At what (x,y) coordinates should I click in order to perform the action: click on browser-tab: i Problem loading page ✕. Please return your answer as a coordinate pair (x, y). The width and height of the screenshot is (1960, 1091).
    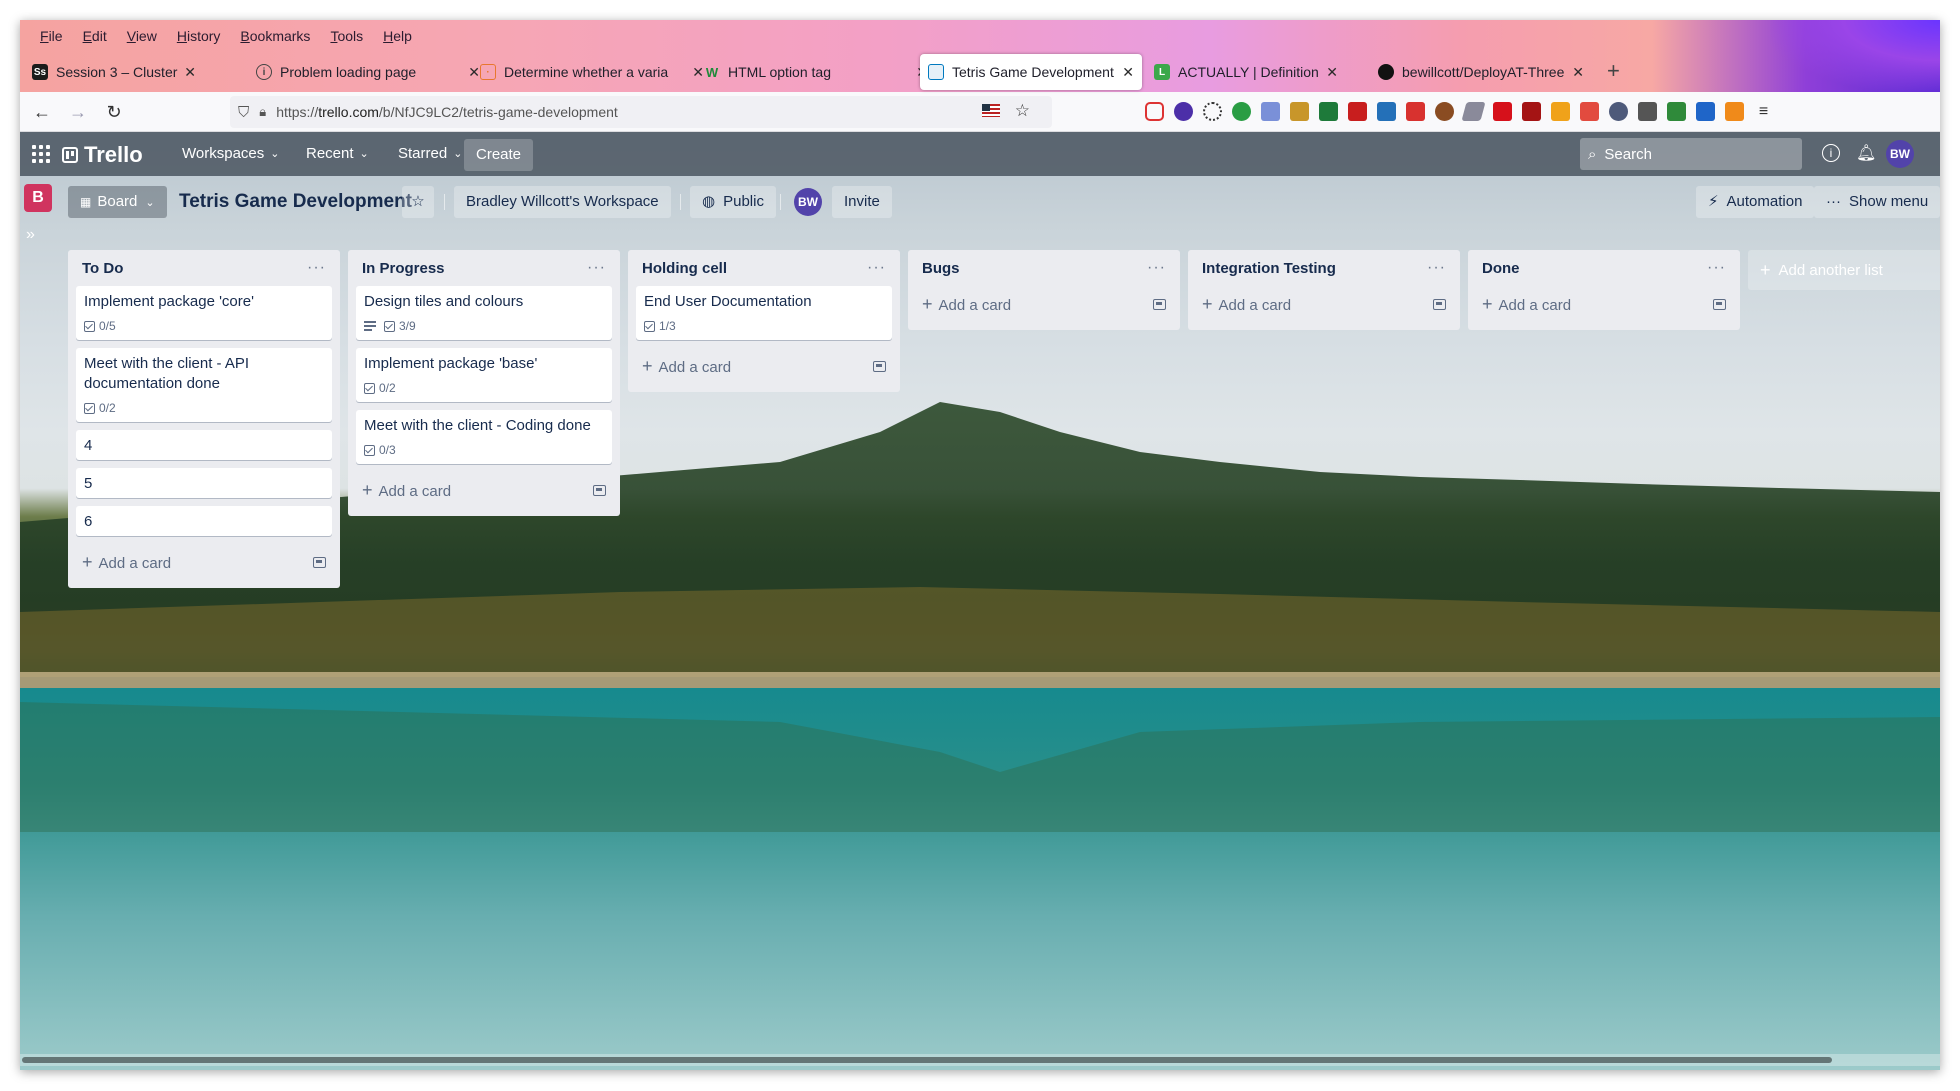
    Looking at the image, I should click on (368, 72).